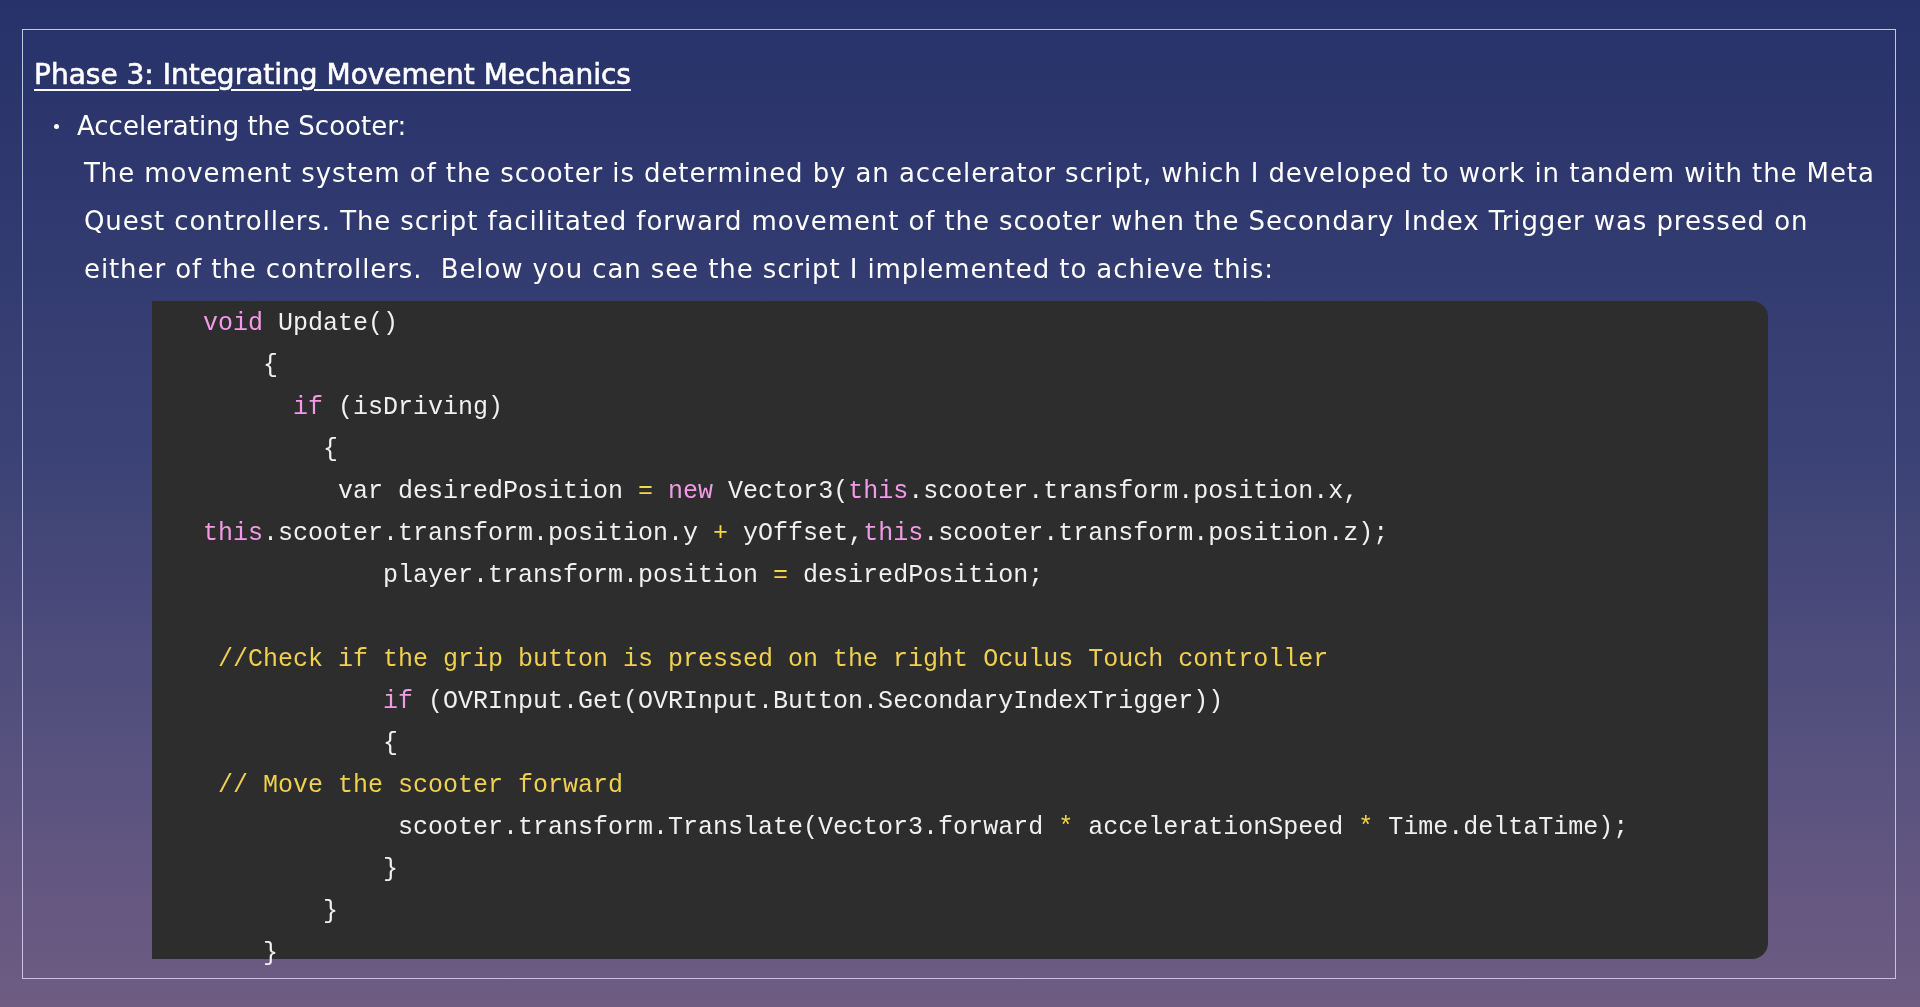  Describe the element at coordinates (338, 323) in the screenshot. I see `code-token: Update()` at that location.